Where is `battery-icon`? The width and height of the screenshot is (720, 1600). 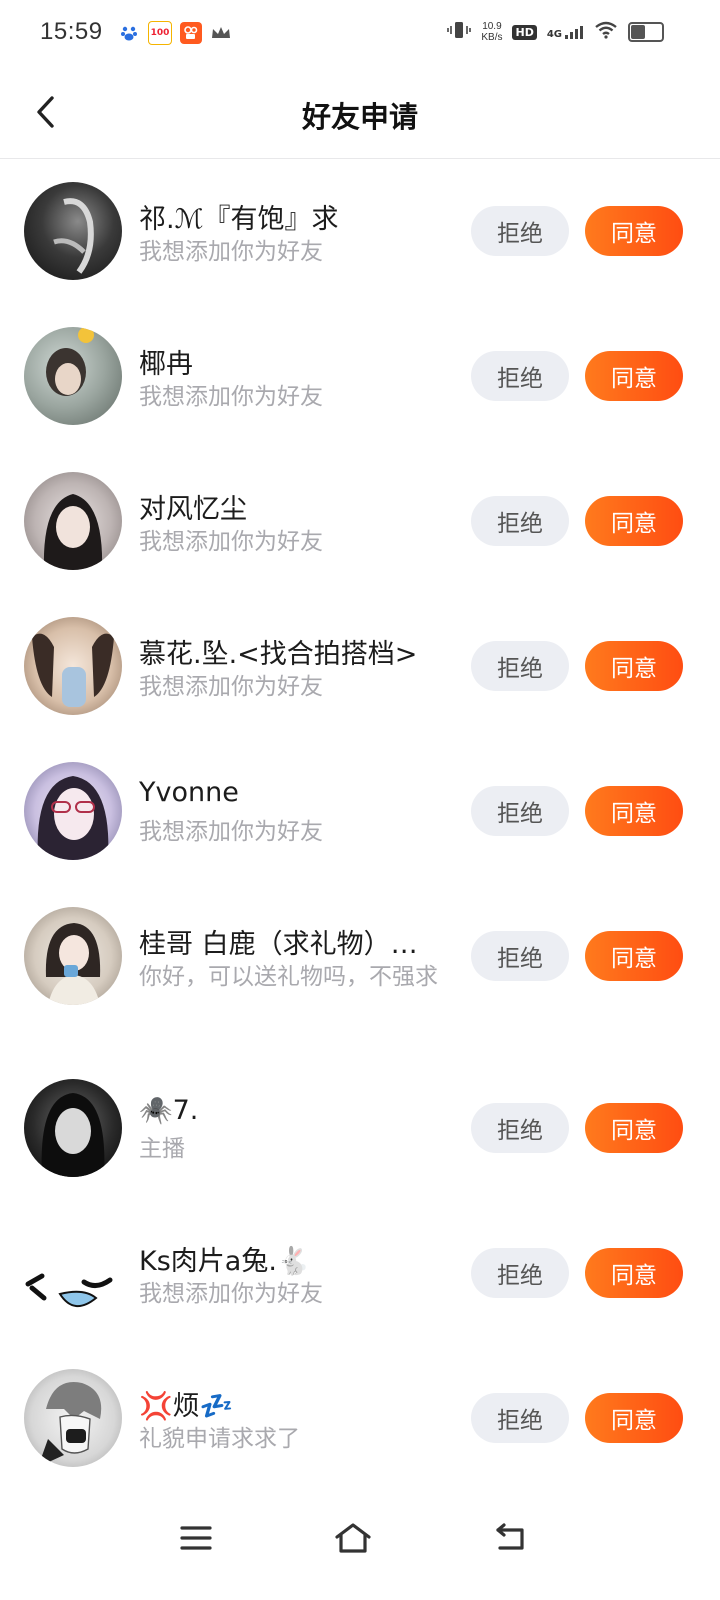
battery-icon is located at coordinates (646, 32).